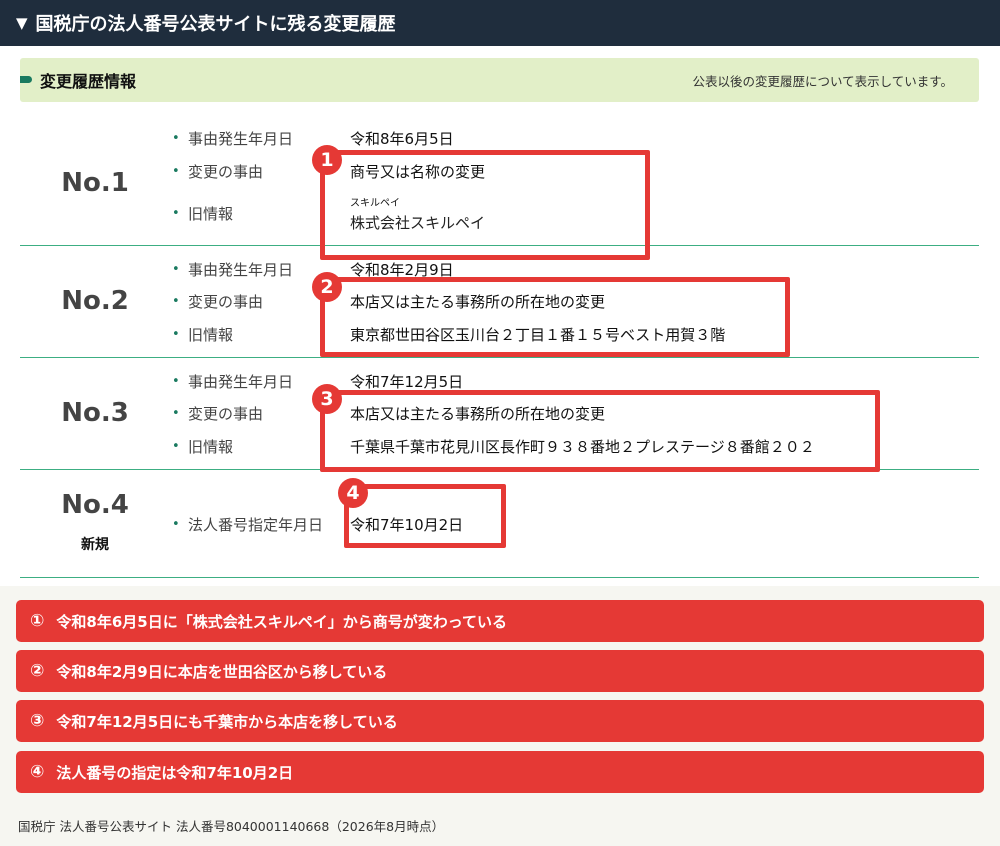  I want to click on page-title: 国税庁の法人番号公表サイトに残る変更履歴, so click(215, 24).